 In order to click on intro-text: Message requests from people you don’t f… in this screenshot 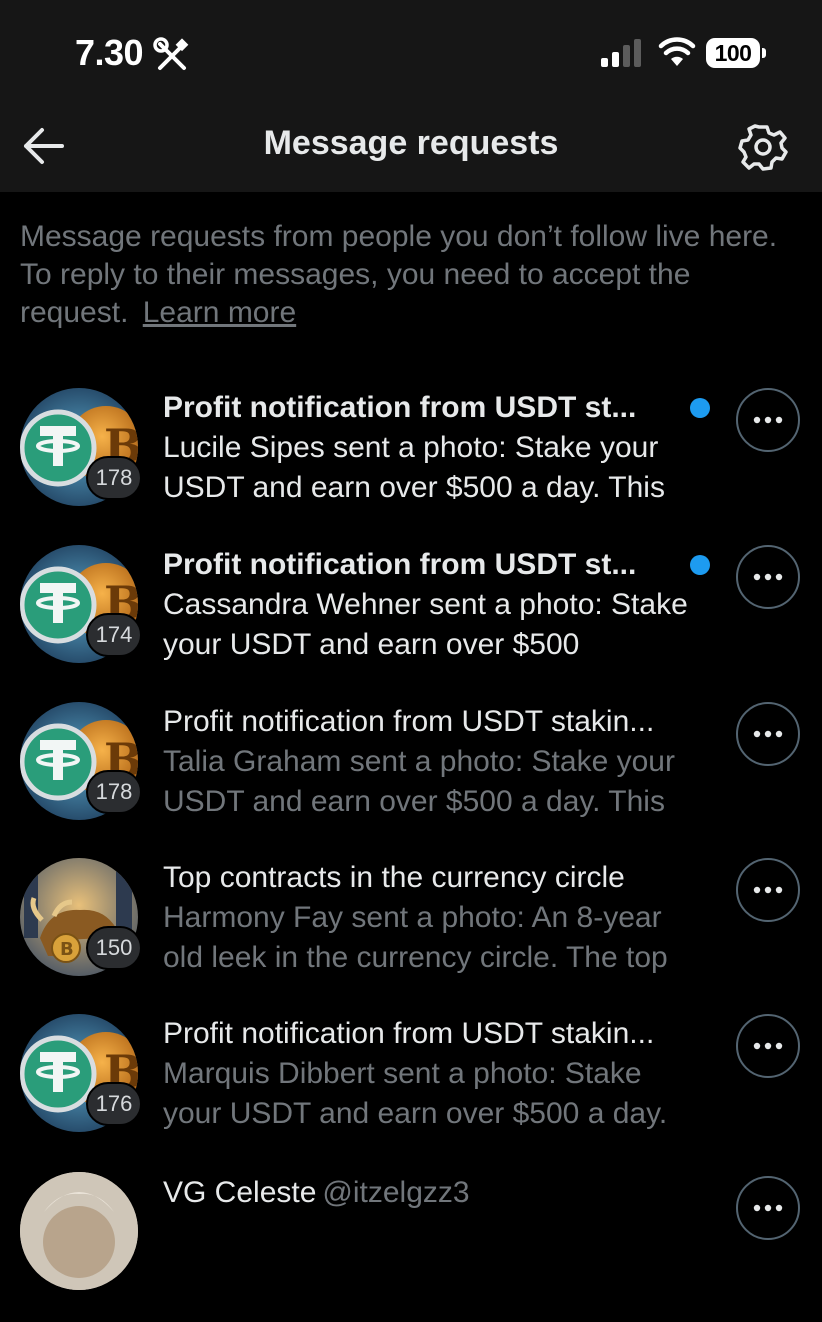, I will do `click(410, 275)`.